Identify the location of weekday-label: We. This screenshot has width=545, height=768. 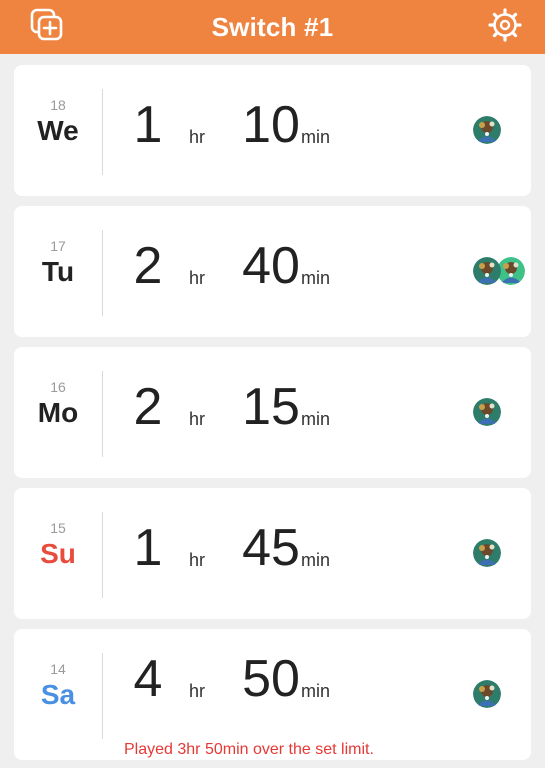
(58, 130).